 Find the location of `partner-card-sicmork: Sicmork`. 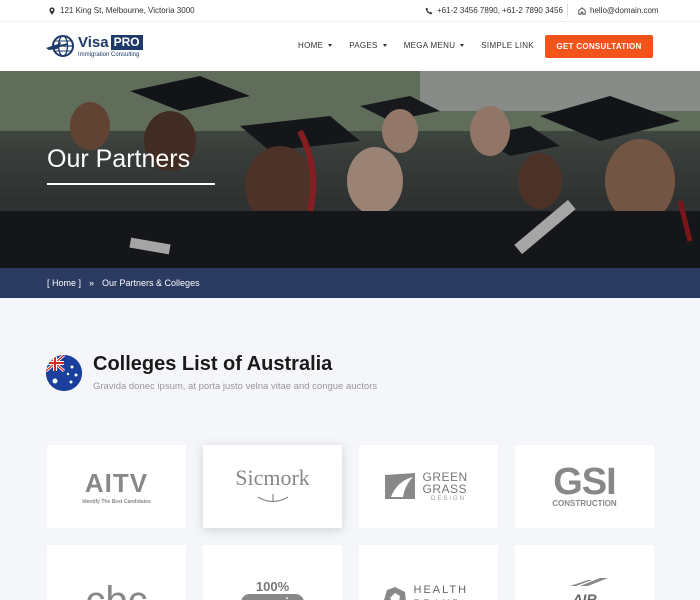

partner-card-sicmork: Sicmork is located at coordinates (272, 486).